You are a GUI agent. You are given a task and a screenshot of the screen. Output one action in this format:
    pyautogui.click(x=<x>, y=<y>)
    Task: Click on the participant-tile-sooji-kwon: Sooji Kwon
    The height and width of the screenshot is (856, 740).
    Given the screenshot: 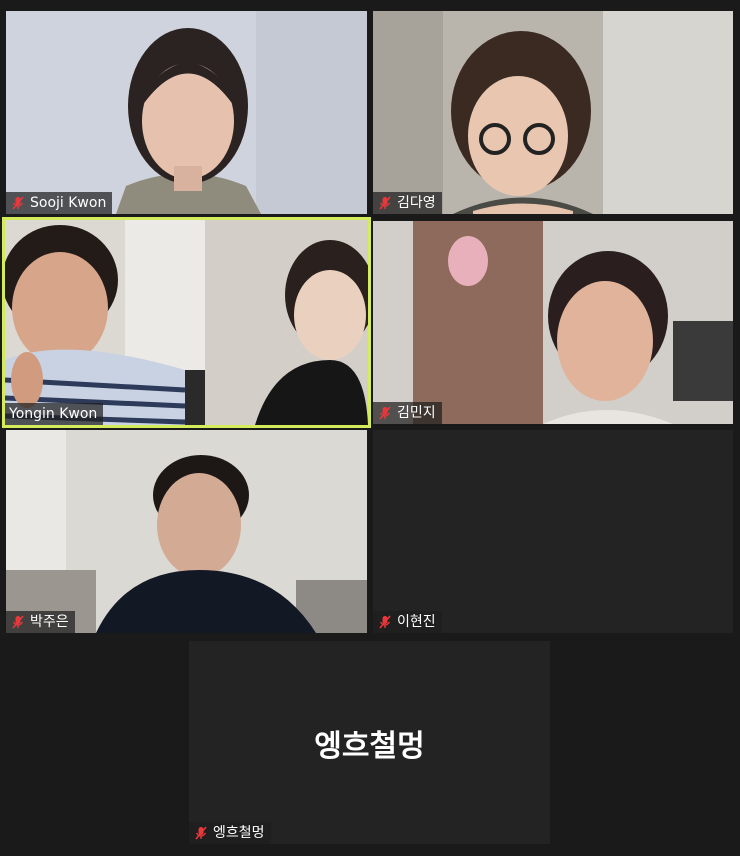 What is the action you would take?
    pyautogui.click(x=186, y=112)
    